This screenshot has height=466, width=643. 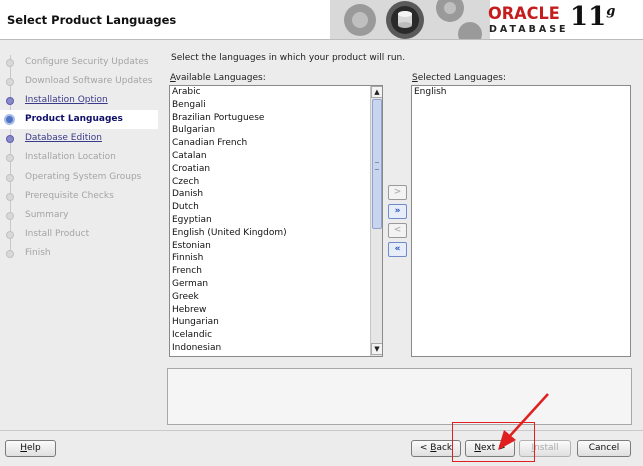 I want to click on sidebar-step-download-software-updates: Download Software Updates, so click(x=79, y=81).